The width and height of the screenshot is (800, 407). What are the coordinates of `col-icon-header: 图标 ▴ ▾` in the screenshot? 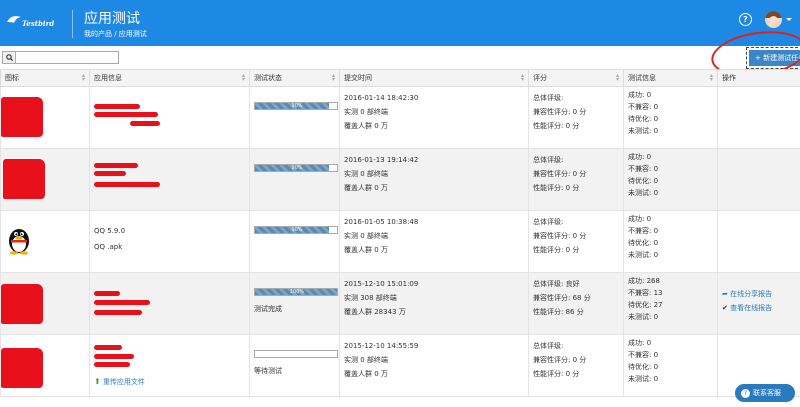 It's located at (45, 78).